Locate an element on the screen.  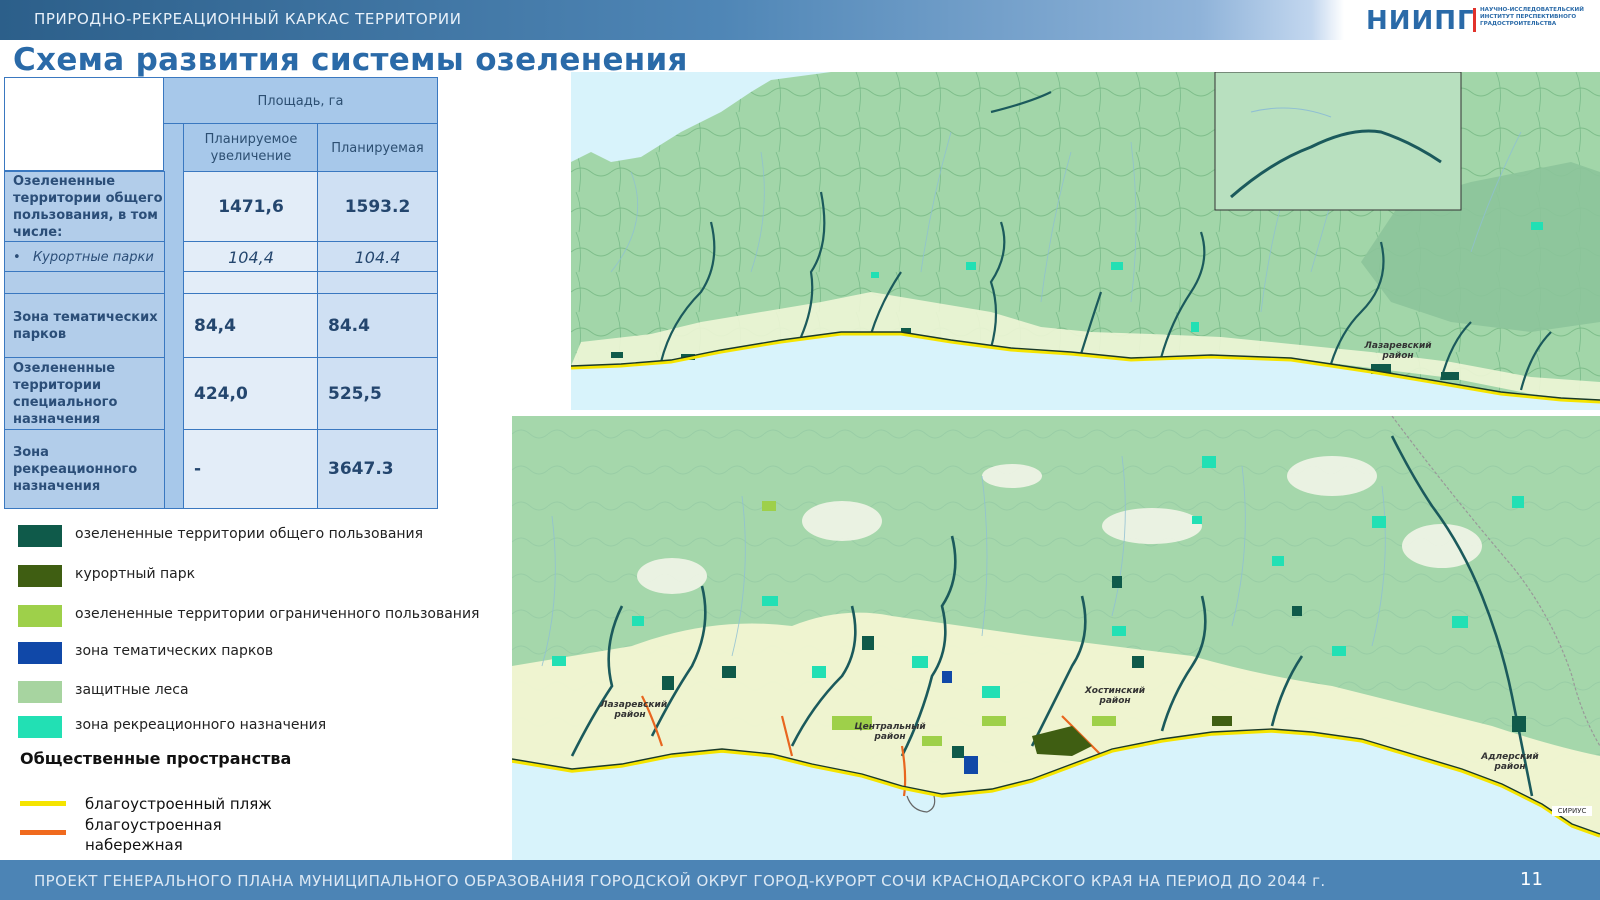
table-corner is located at coordinates (85, 124).